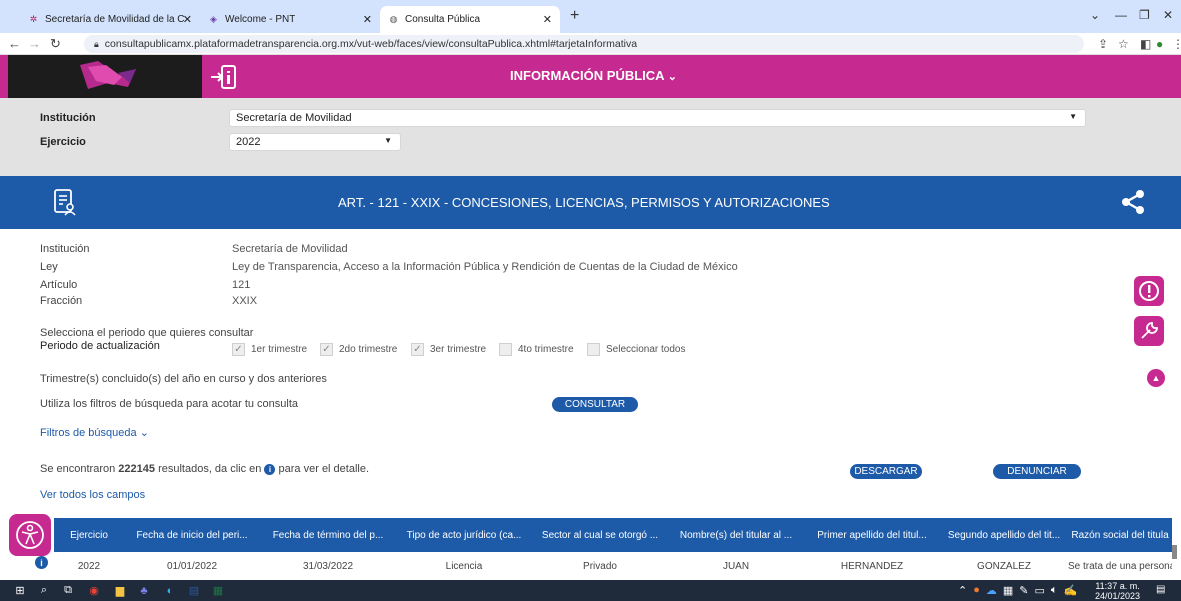 The image size is (1181, 601). I want to click on column-header: Ejercicio, so click(89, 535).